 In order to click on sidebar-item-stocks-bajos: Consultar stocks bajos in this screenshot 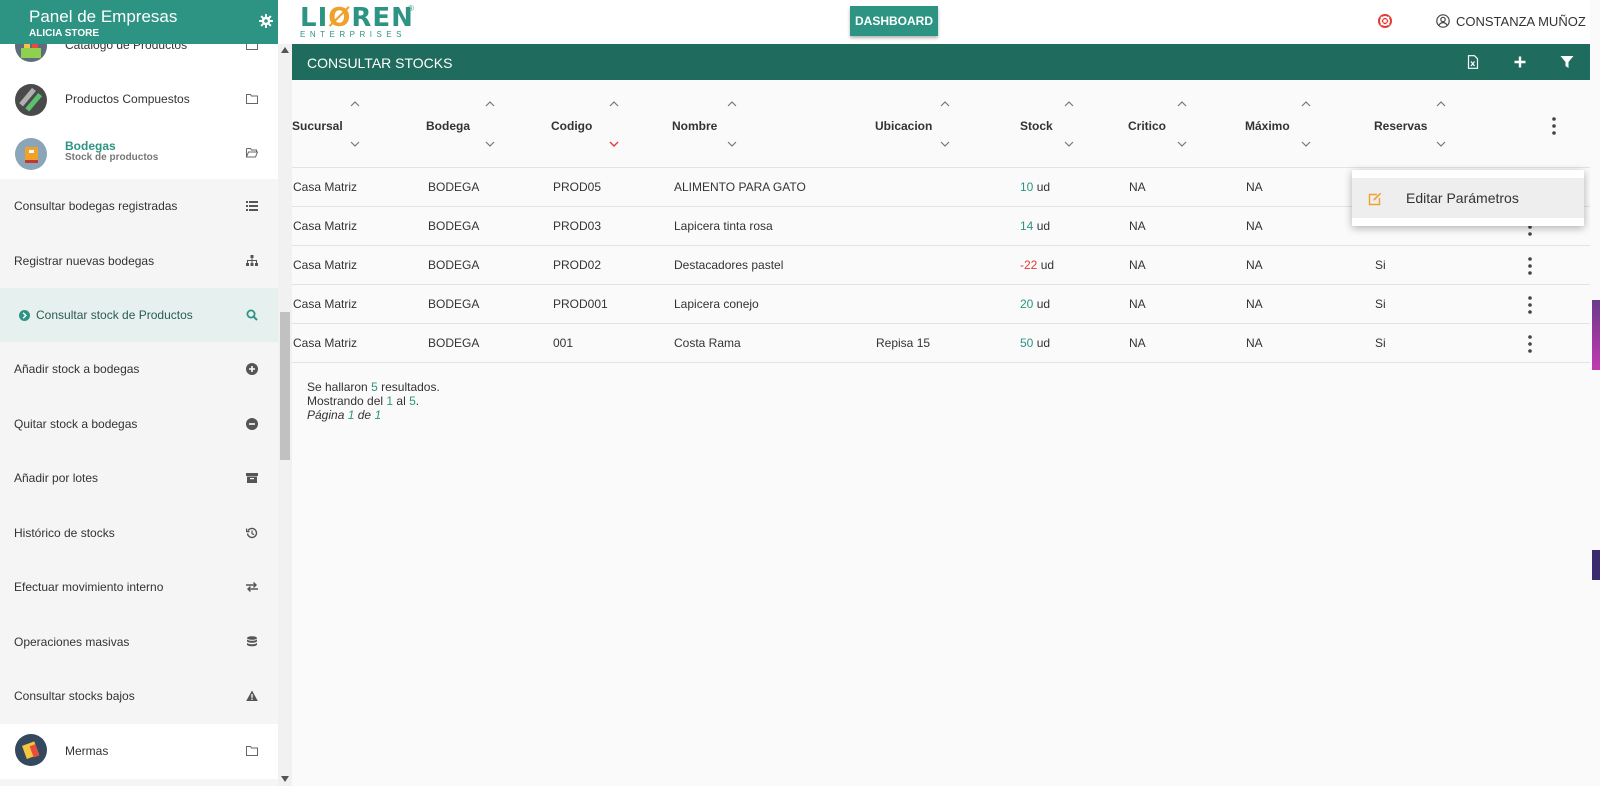, I will do `click(139, 696)`.